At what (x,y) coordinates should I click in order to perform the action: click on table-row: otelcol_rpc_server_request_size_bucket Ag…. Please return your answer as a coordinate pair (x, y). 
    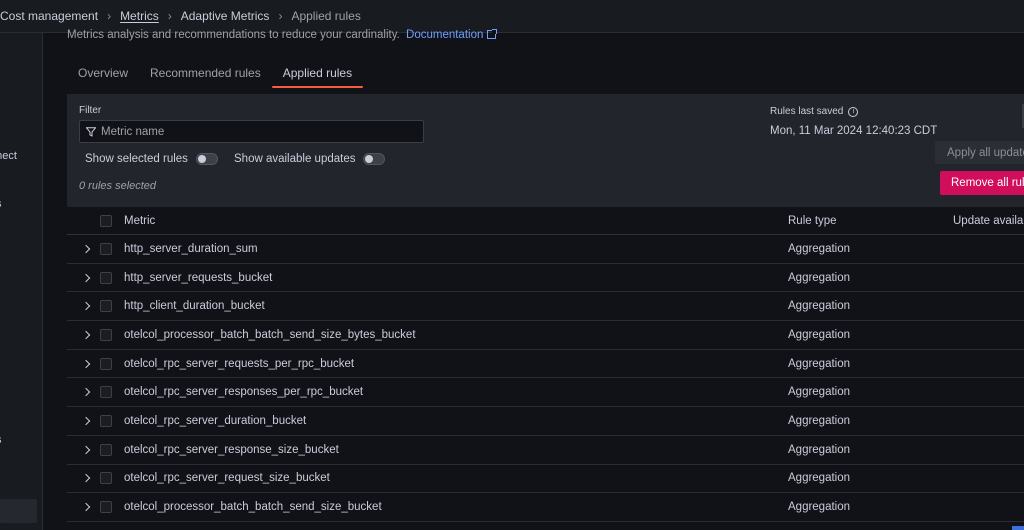
    Looking at the image, I should click on (545, 479).